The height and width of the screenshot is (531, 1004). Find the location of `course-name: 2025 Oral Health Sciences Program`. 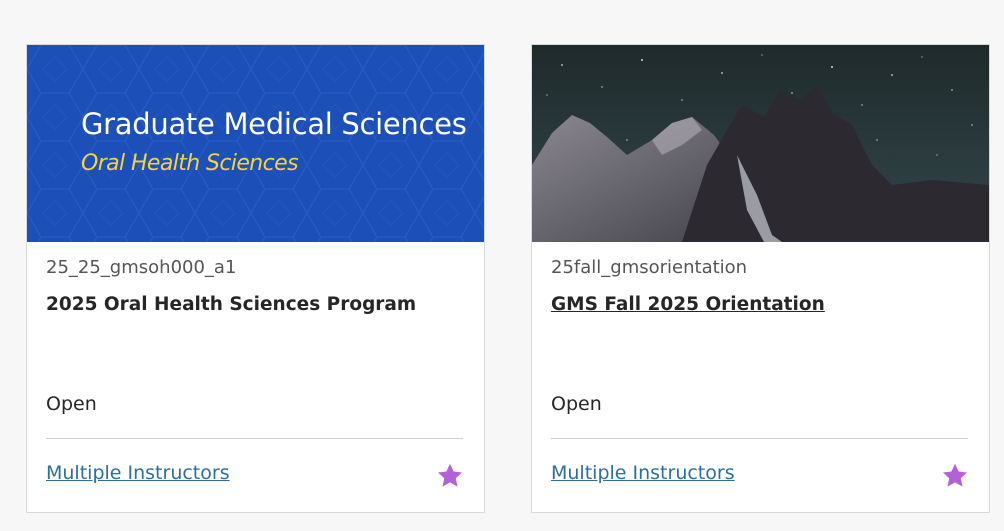

course-name: 2025 Oral Health Sciences Program is located at coordinates (231, 304).